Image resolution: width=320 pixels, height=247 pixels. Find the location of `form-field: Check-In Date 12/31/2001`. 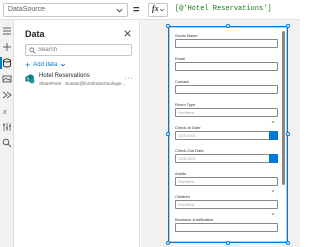

form-field: Check-In Date 12/31/2001 is located at coordinates (226, 135).